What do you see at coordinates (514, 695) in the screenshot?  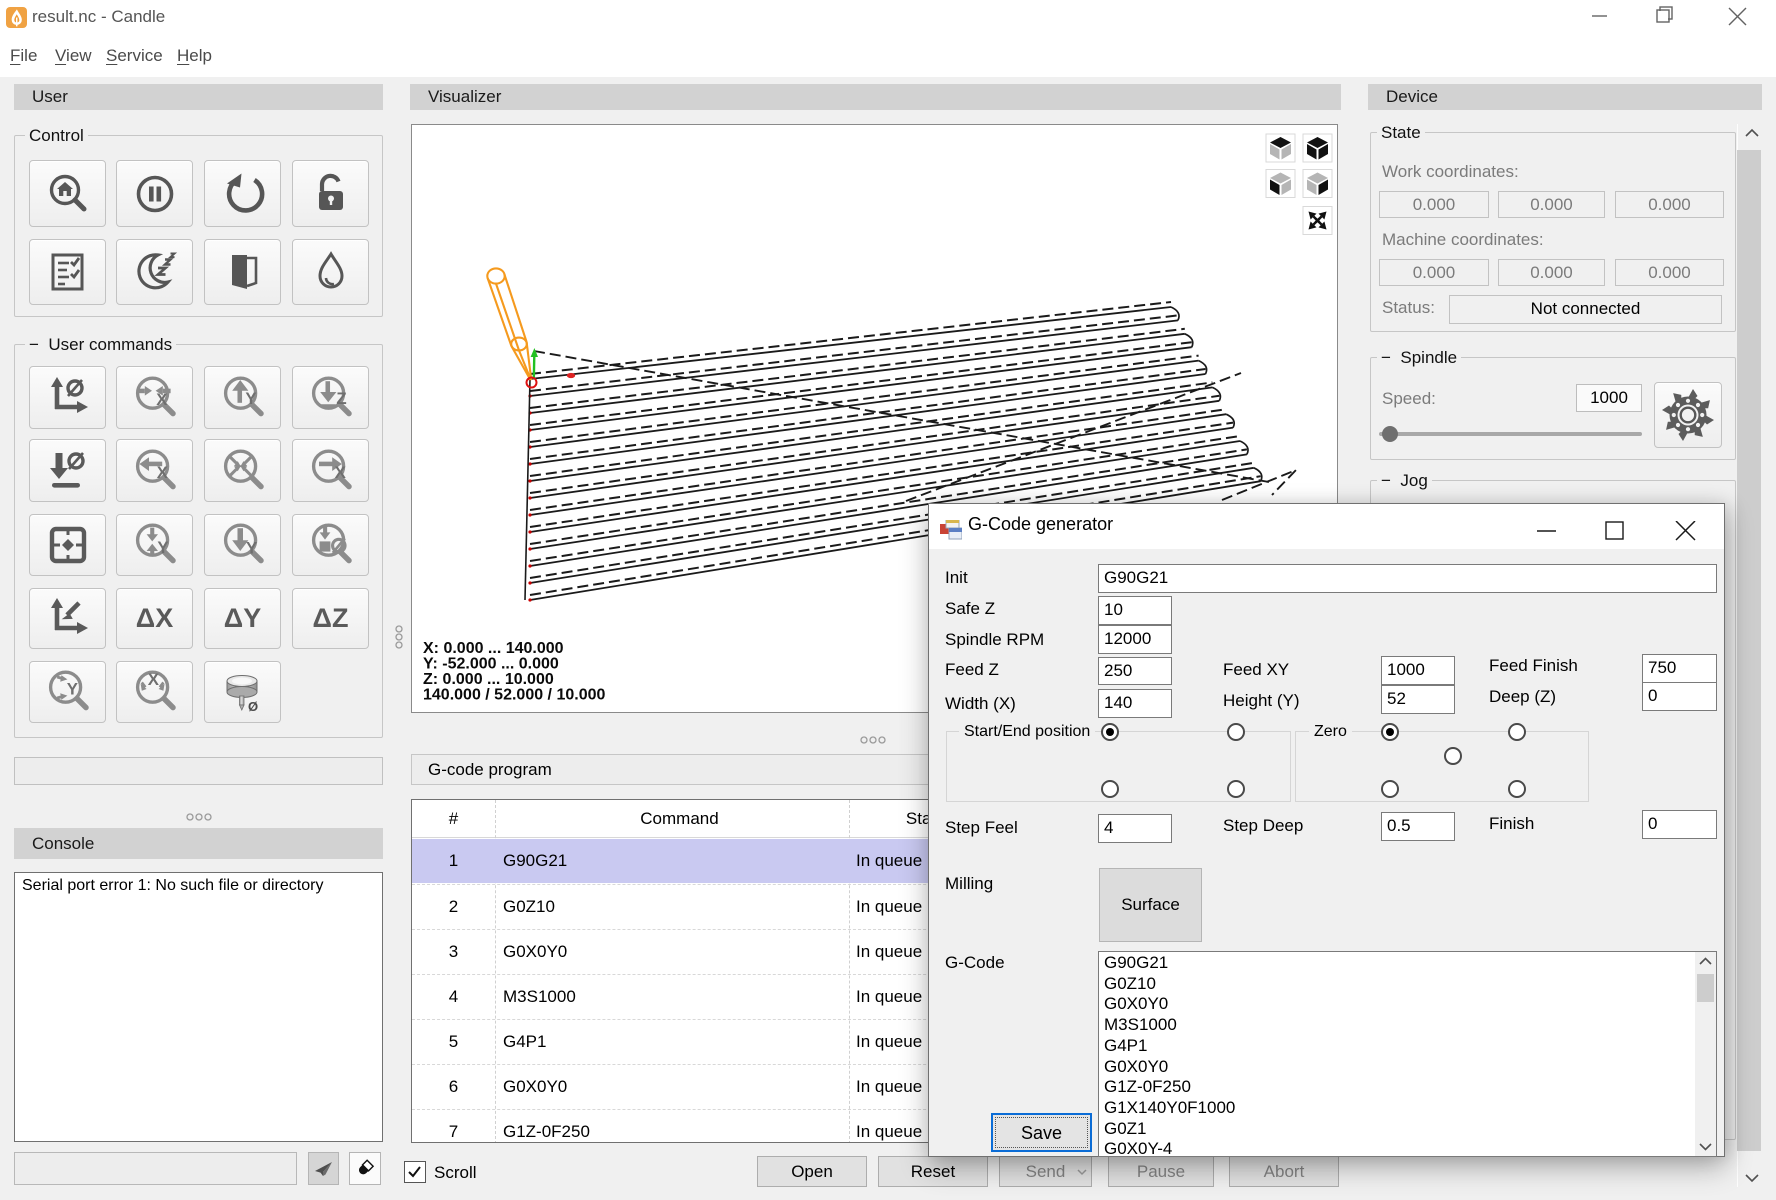 I see `svg-text: 140.000 / 52.000 / 10.000` at bounding box center [514, 695].